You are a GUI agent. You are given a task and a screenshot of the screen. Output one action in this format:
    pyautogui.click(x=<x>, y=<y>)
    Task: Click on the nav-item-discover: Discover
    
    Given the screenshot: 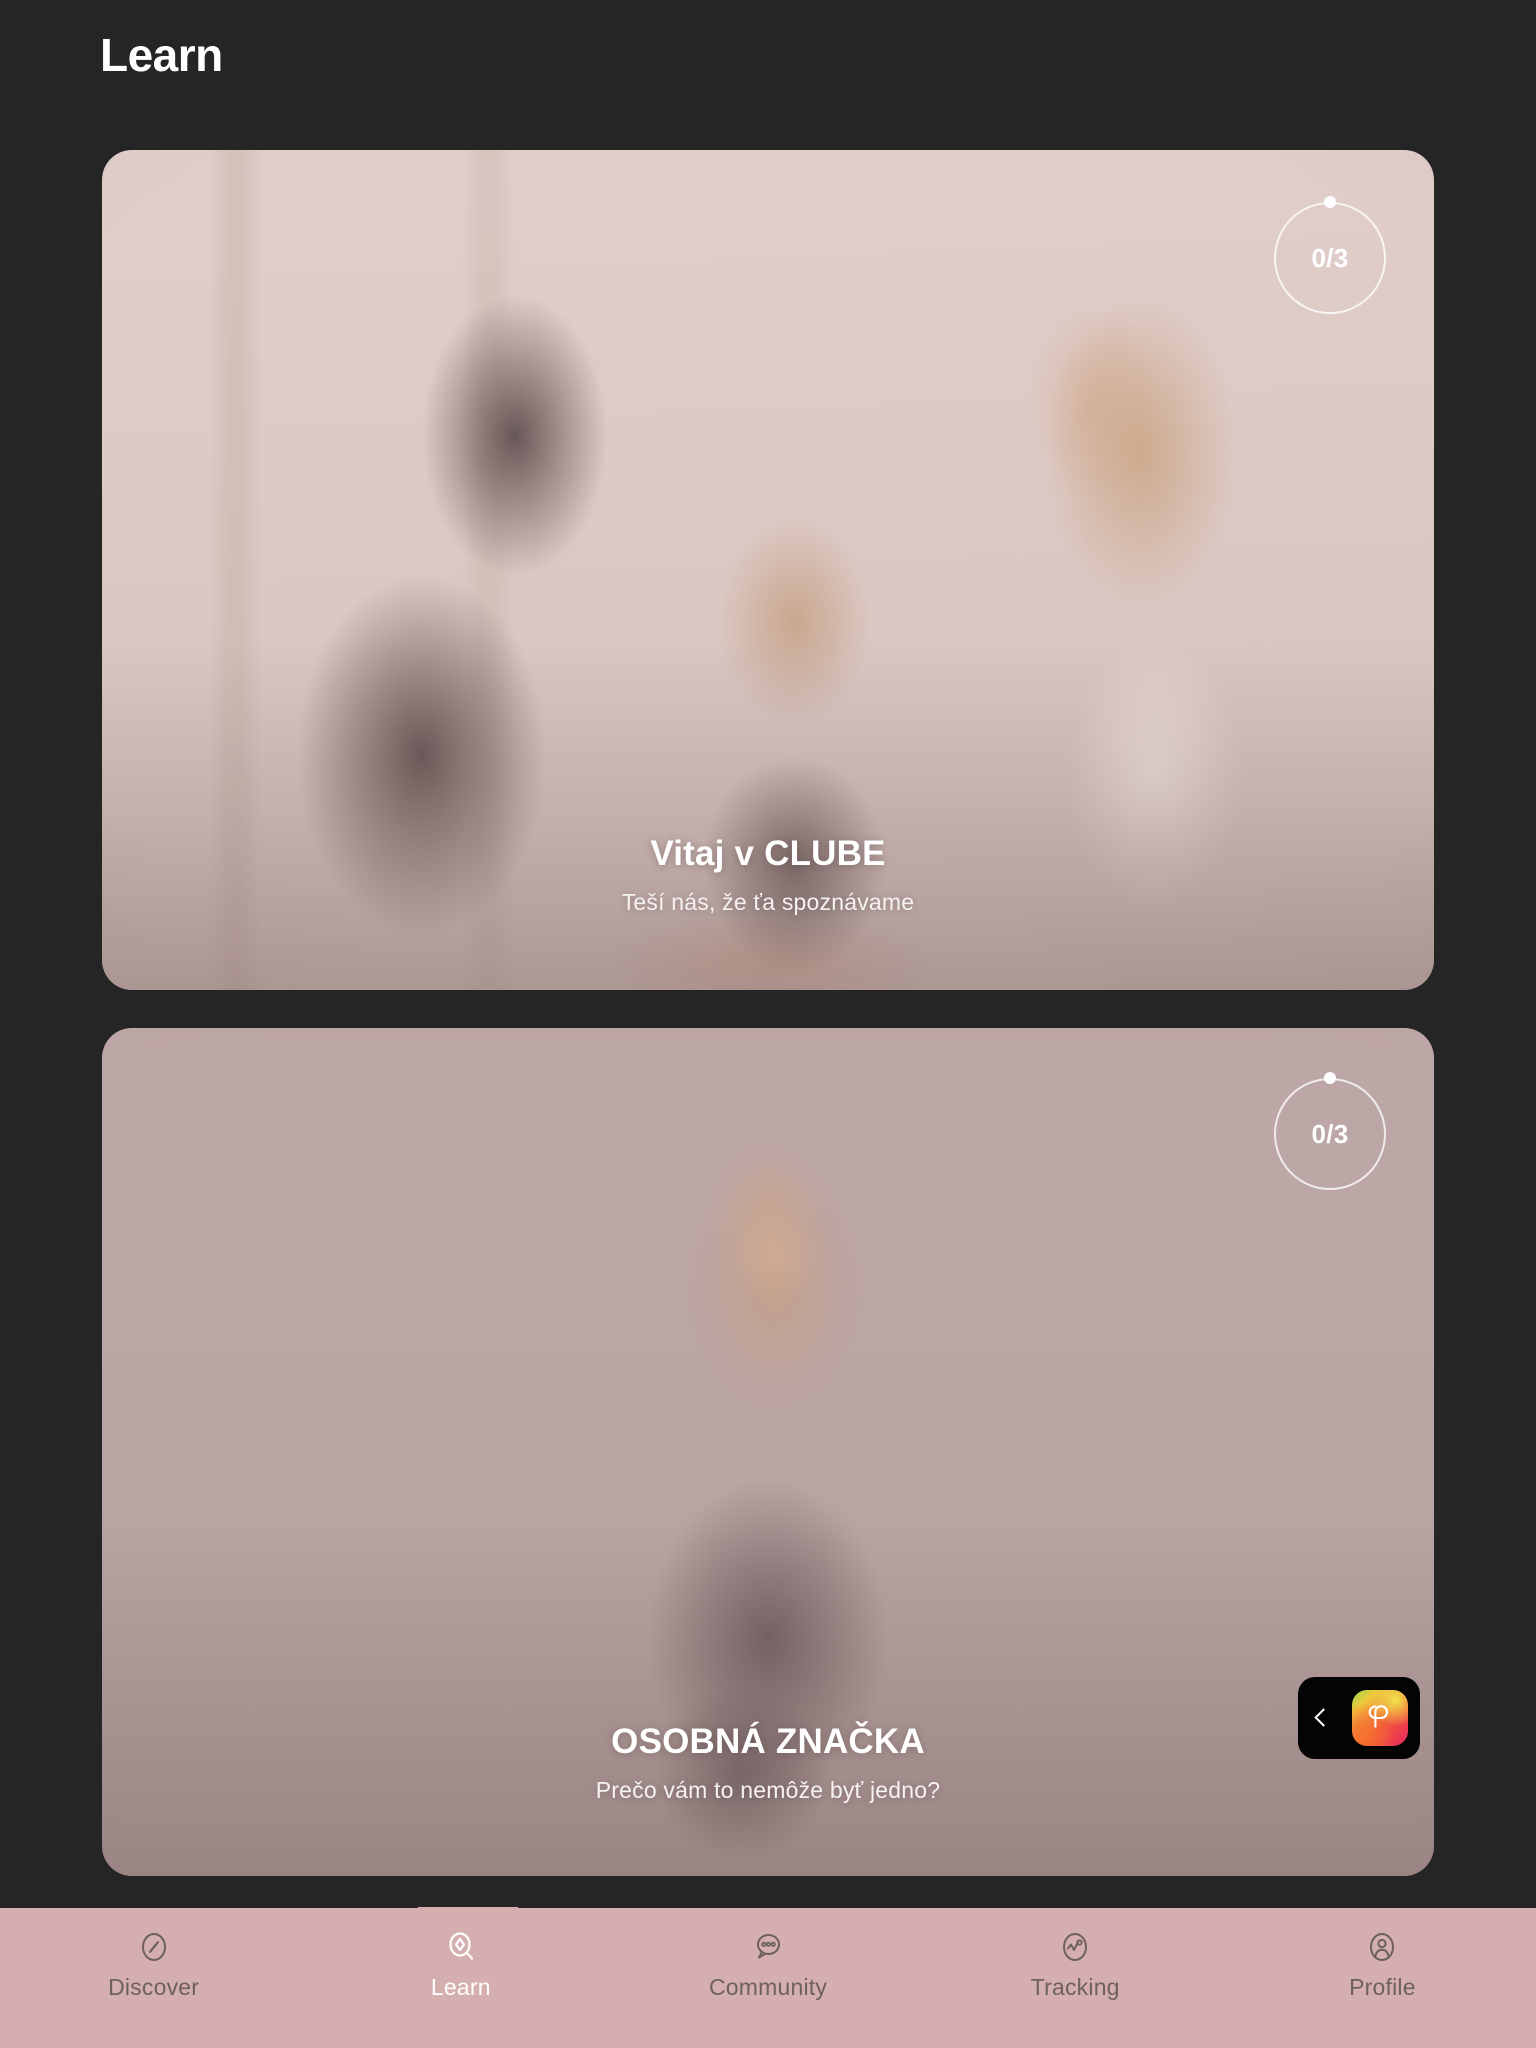 What is the action you would take?
    pyautogui.click(x=153, y=1978)
    